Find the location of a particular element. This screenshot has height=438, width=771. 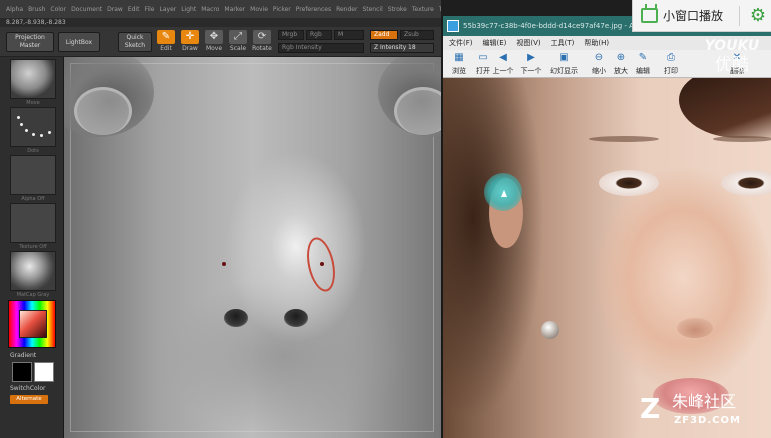

zbrush-menu-item: Macro is located at coordinates (210, 9).